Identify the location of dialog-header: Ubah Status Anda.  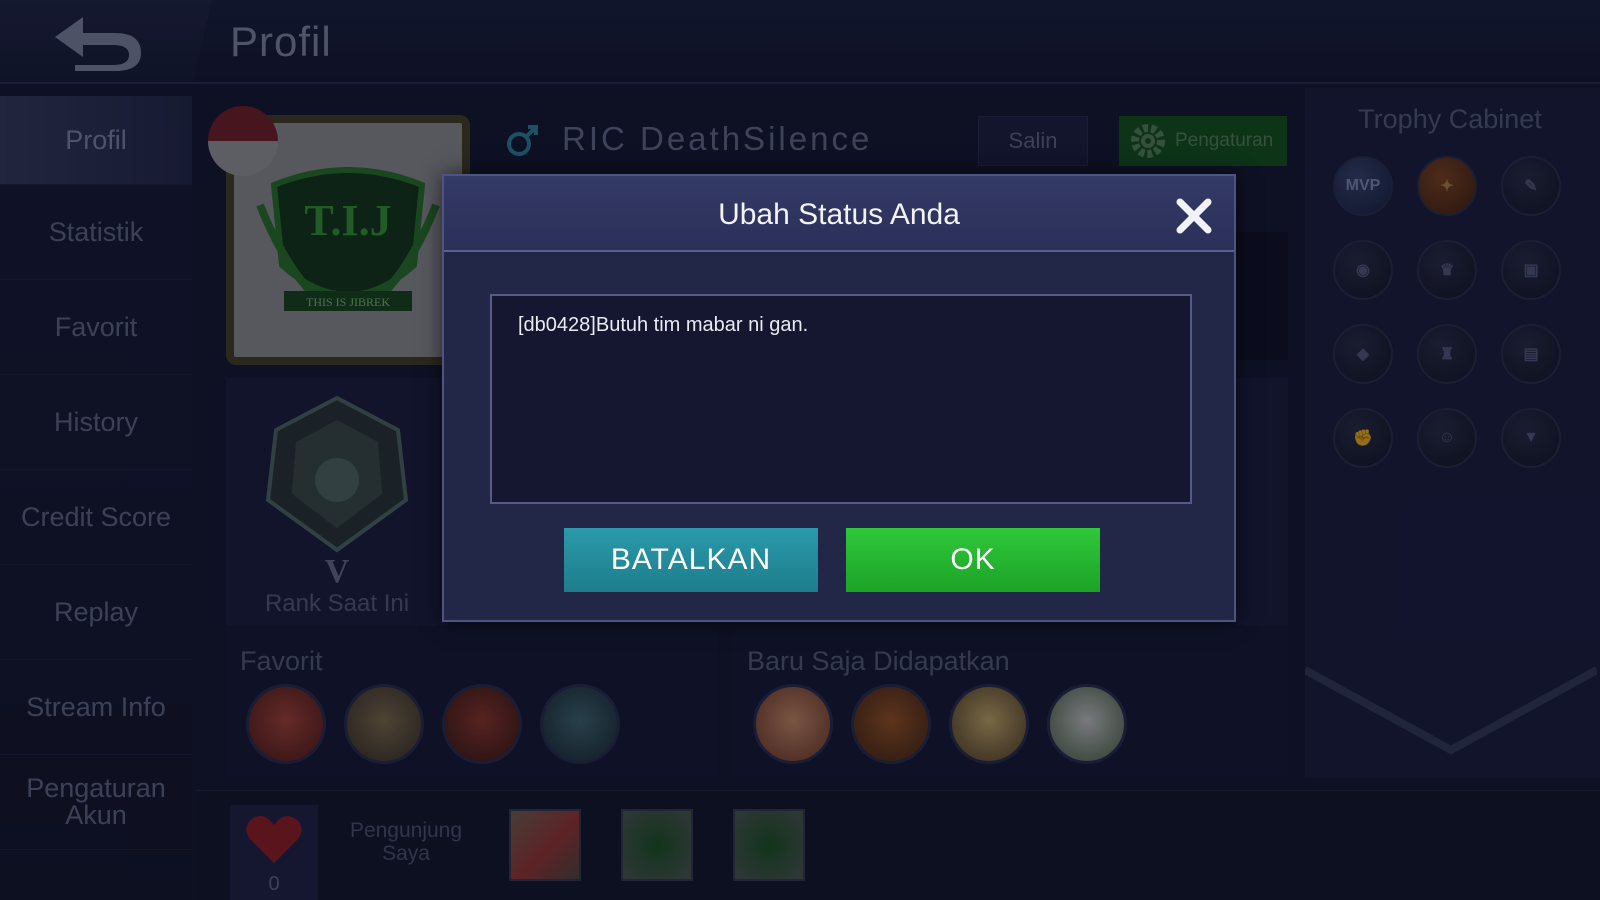
(839, 214).